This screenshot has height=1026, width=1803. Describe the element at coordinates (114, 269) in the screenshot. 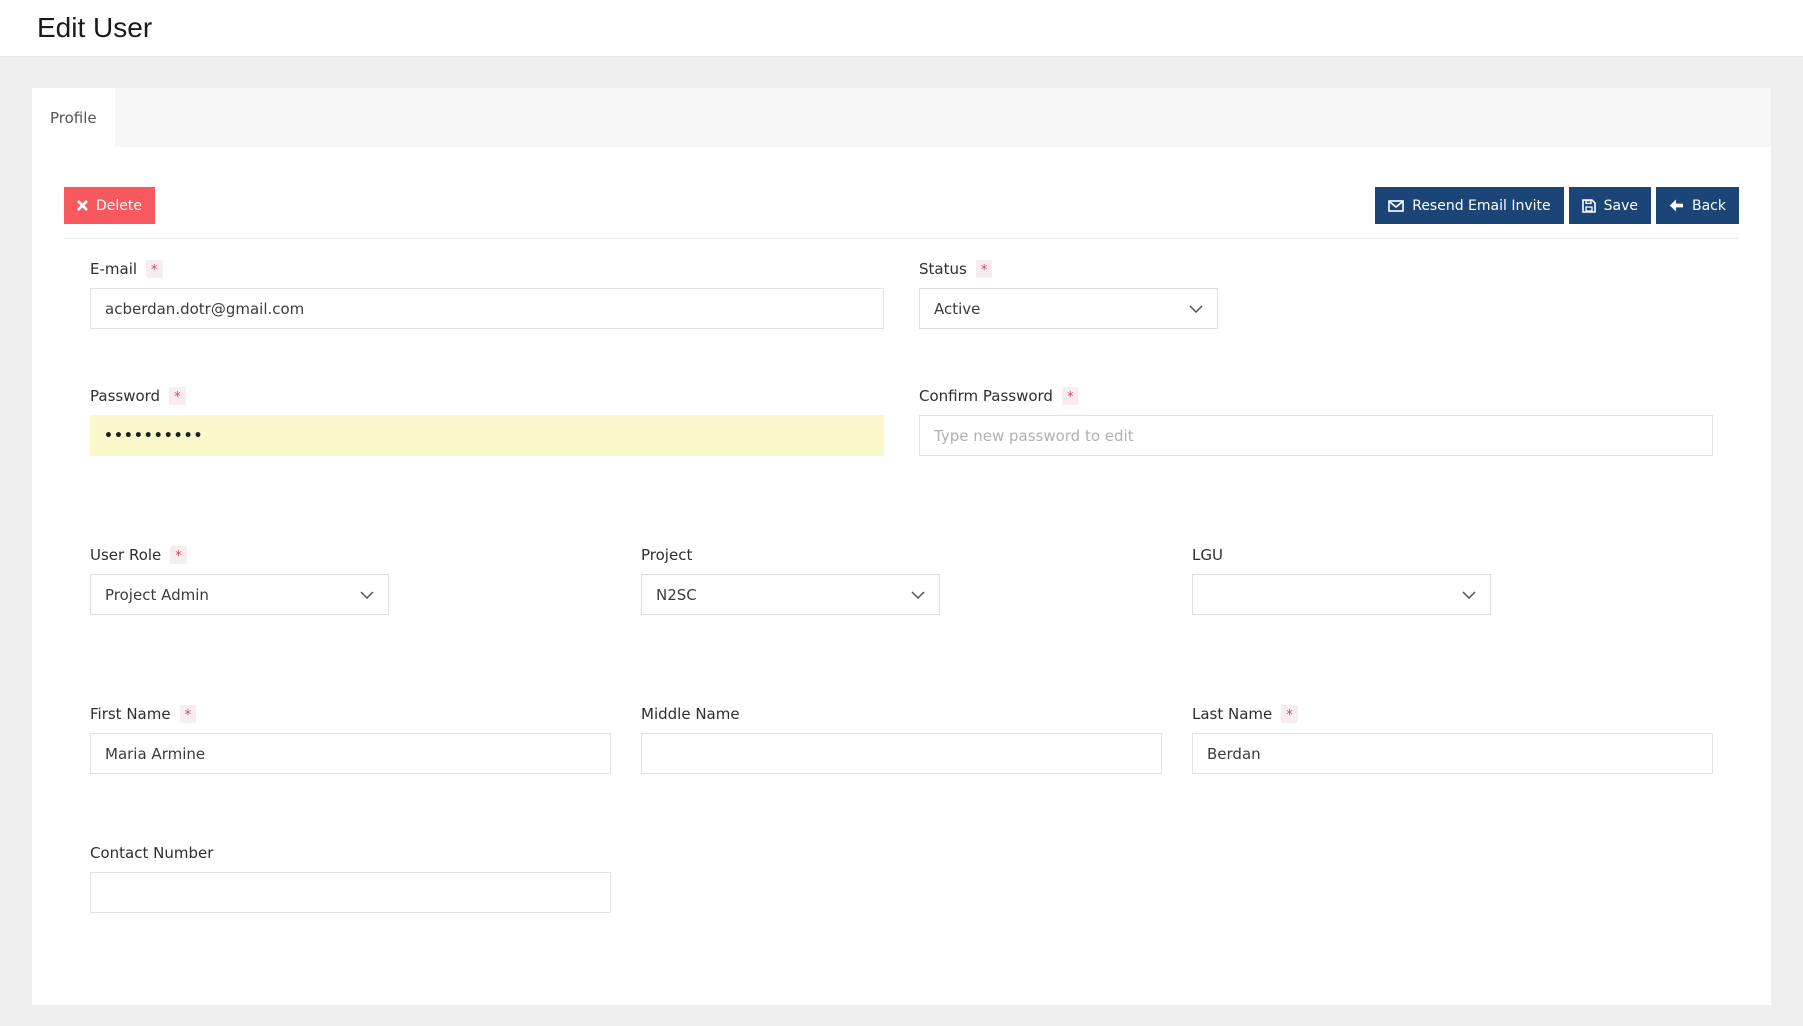

I see `email-label-text: E-mail` at that location.